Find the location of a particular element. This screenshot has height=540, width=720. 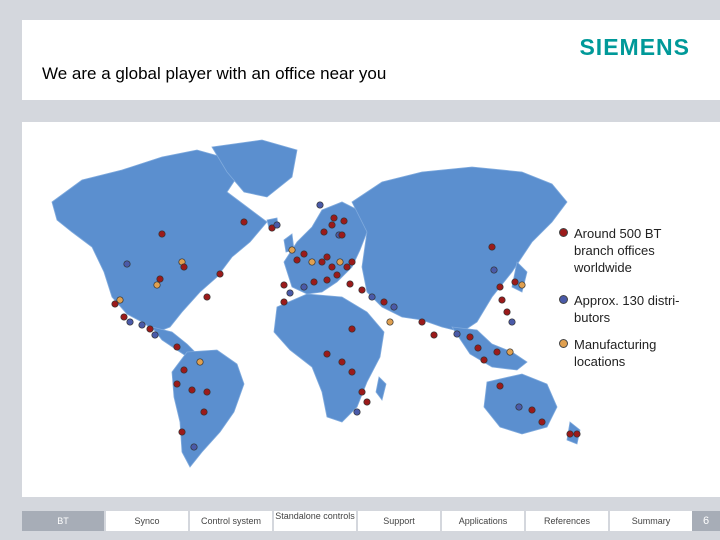

asia is located at coordinates (459, 249).